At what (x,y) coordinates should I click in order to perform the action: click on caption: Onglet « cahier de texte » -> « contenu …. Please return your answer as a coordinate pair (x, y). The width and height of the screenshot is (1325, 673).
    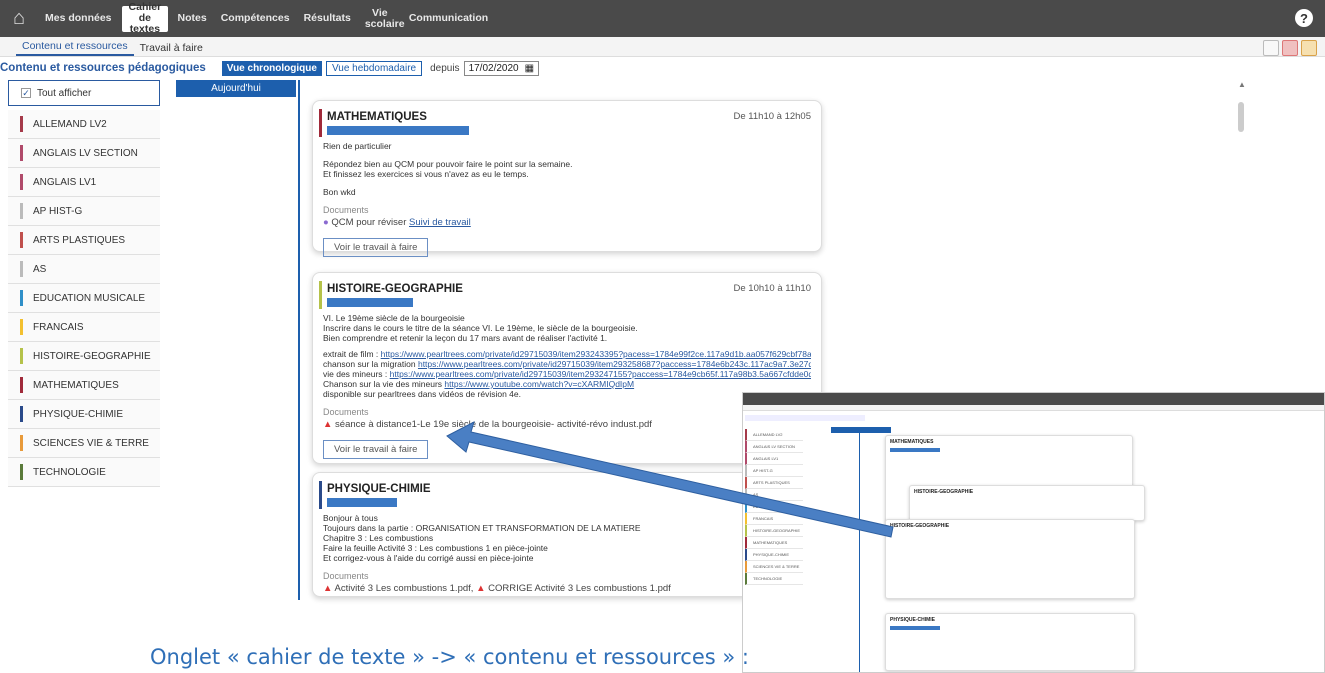
    Looking at the image, I should click on (449, 657).